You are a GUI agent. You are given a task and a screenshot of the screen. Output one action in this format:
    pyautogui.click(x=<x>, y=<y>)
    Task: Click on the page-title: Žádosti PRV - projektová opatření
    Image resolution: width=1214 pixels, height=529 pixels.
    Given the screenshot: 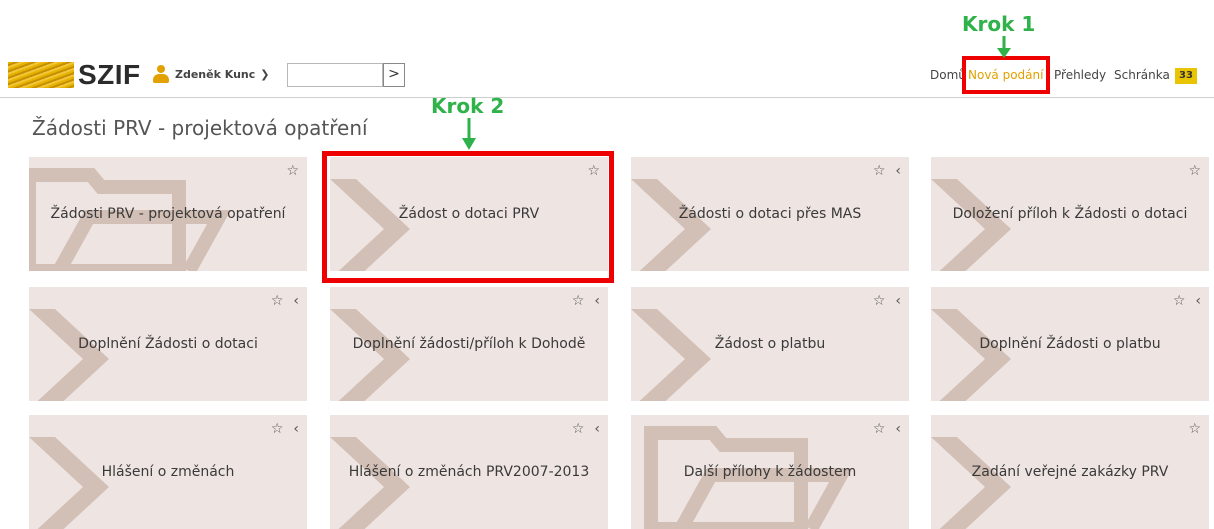 What is the action you would take?
    pyautogui.click(x=200, y=128)
    